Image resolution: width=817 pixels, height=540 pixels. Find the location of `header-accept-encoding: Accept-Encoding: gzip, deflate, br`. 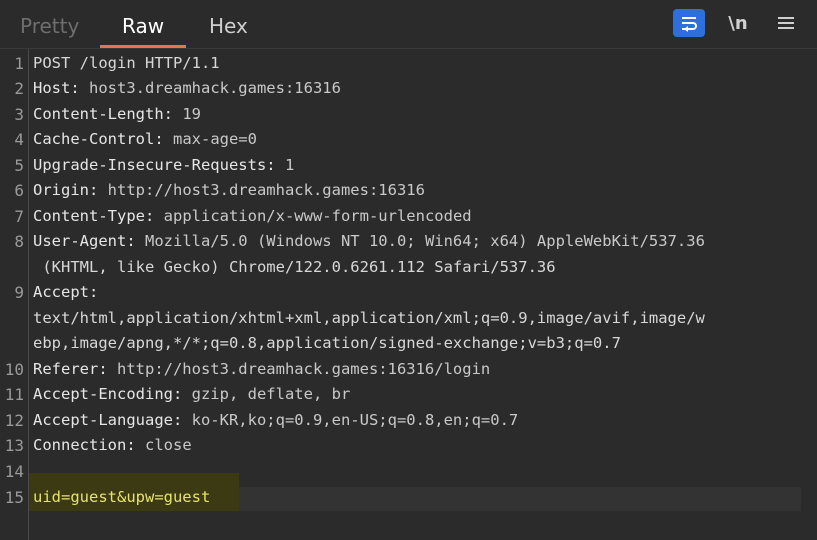

header-accept-encoding: Accept-Encoding: gzip, deflate, br is located at coordinates (191, 394).